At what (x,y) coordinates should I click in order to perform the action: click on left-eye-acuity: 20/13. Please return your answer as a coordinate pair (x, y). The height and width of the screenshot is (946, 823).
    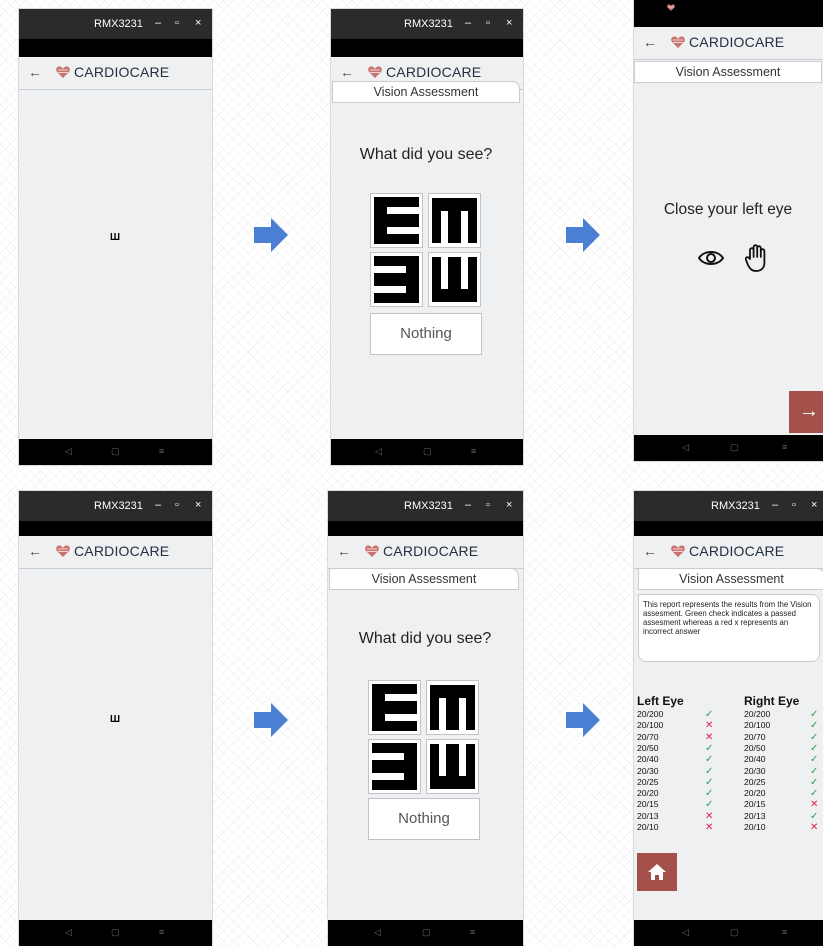
    Looking at the image, I should click on (648, 815).